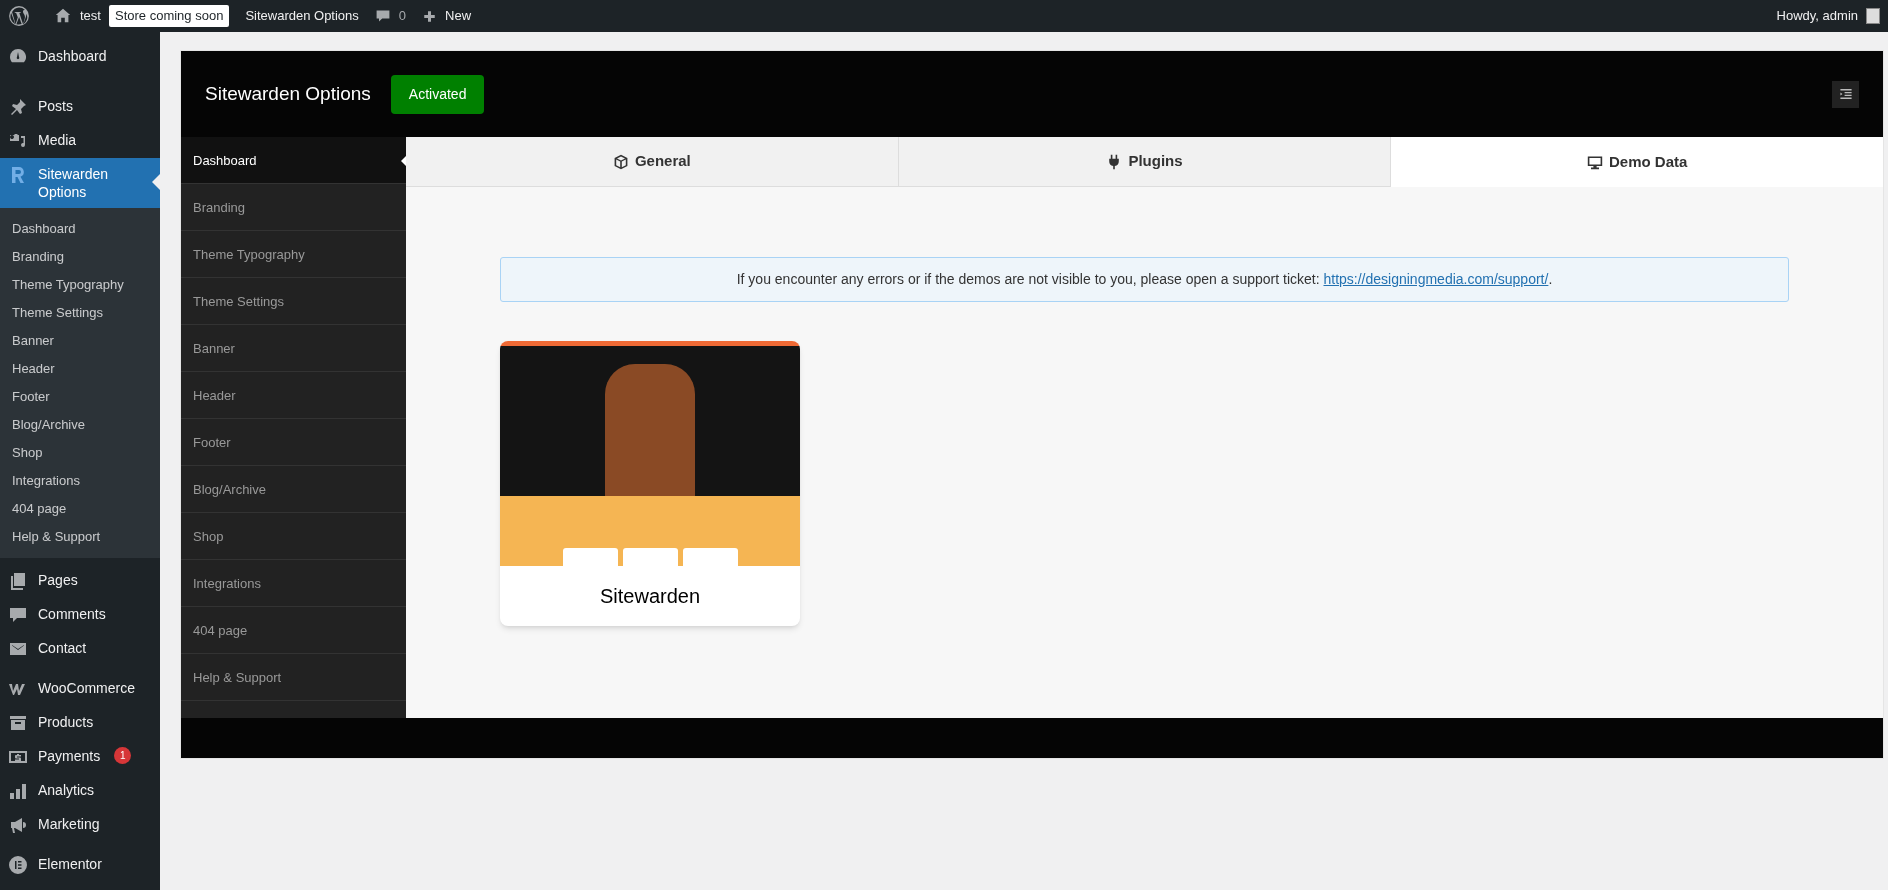  What do you see at coordinates (652, 162) in the screenshot?
I see `panel-tab: General` at bounding box center [652, 162].